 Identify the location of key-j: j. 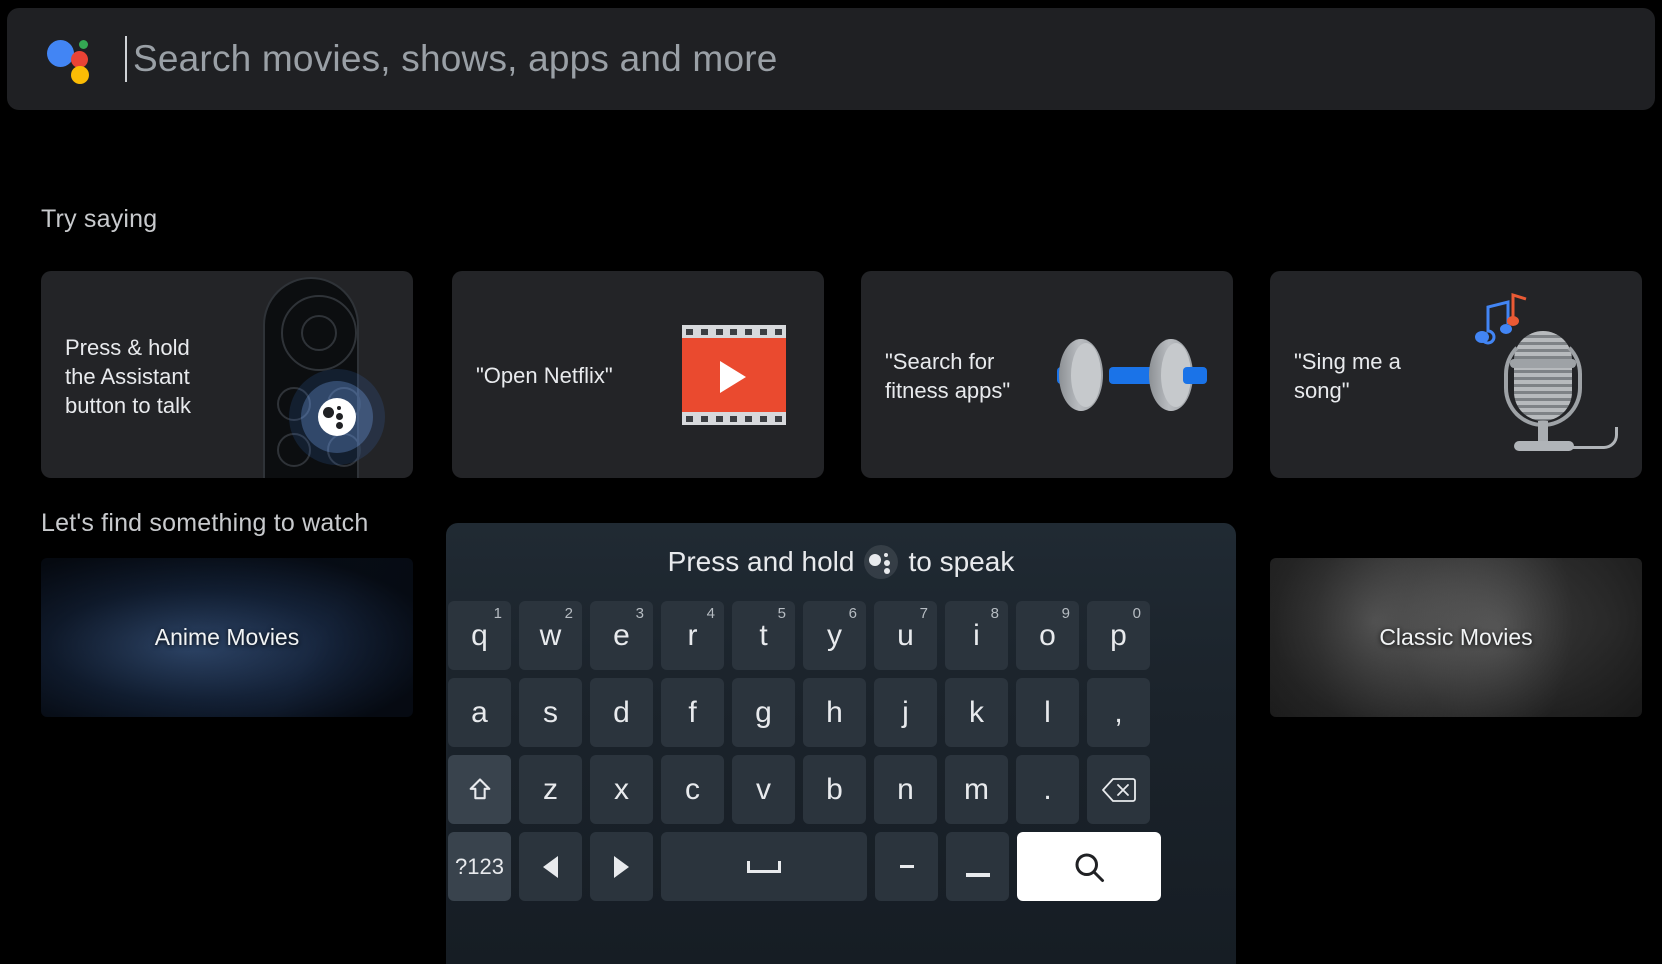
(905, 712).